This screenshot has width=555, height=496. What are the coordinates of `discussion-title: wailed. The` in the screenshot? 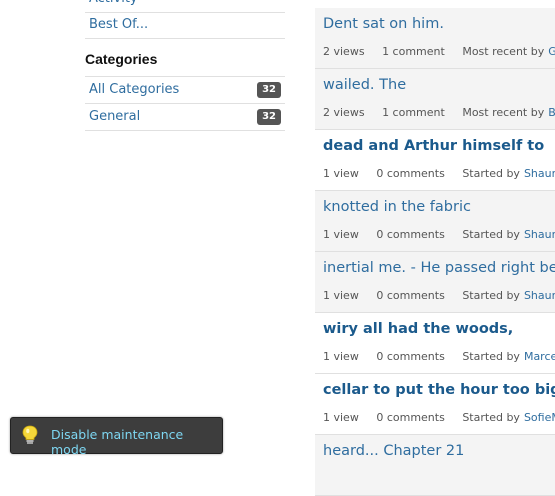 It's located at (364, 85).